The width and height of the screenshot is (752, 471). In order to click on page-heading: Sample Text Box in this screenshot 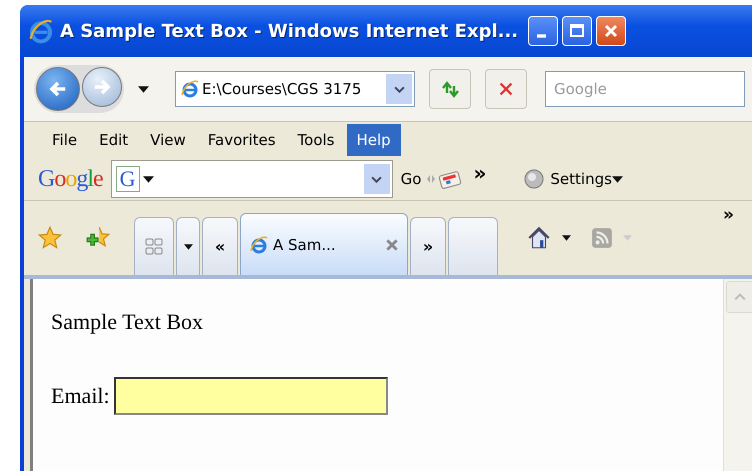, I will do `click(127, 322)`.